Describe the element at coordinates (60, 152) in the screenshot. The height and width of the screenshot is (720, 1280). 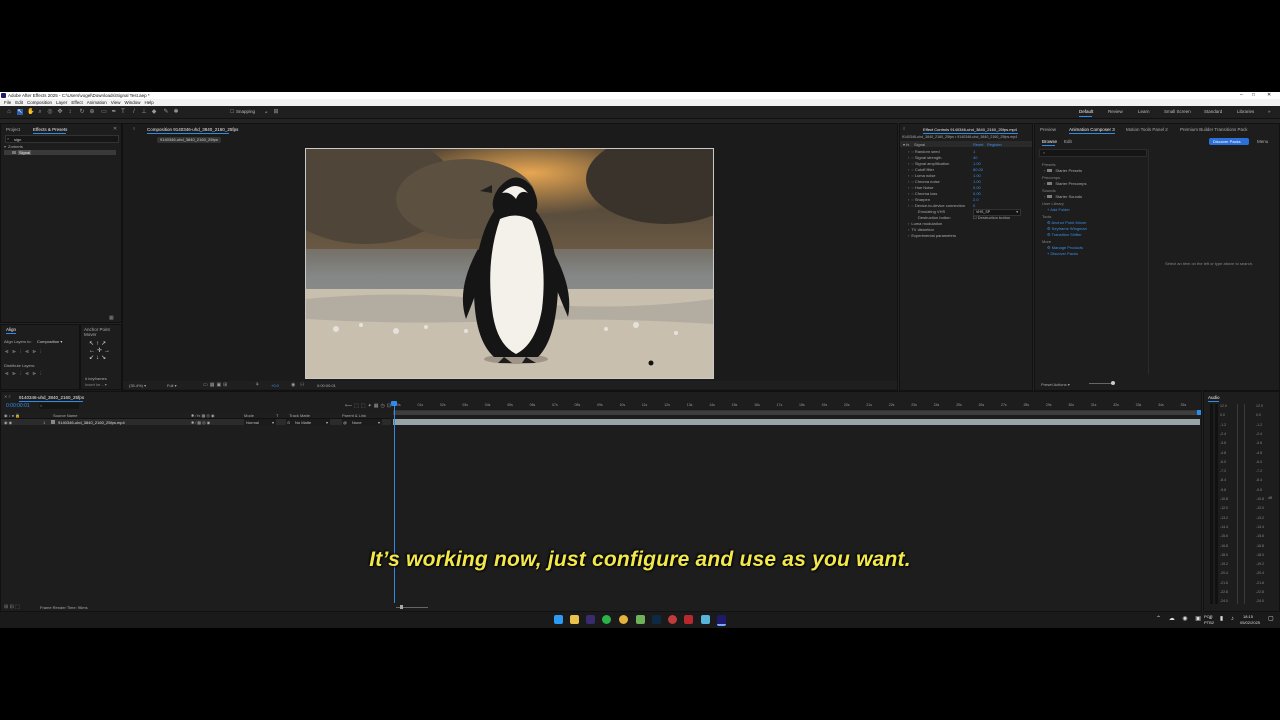
I see `effects-item-signal: Signal` at that location.